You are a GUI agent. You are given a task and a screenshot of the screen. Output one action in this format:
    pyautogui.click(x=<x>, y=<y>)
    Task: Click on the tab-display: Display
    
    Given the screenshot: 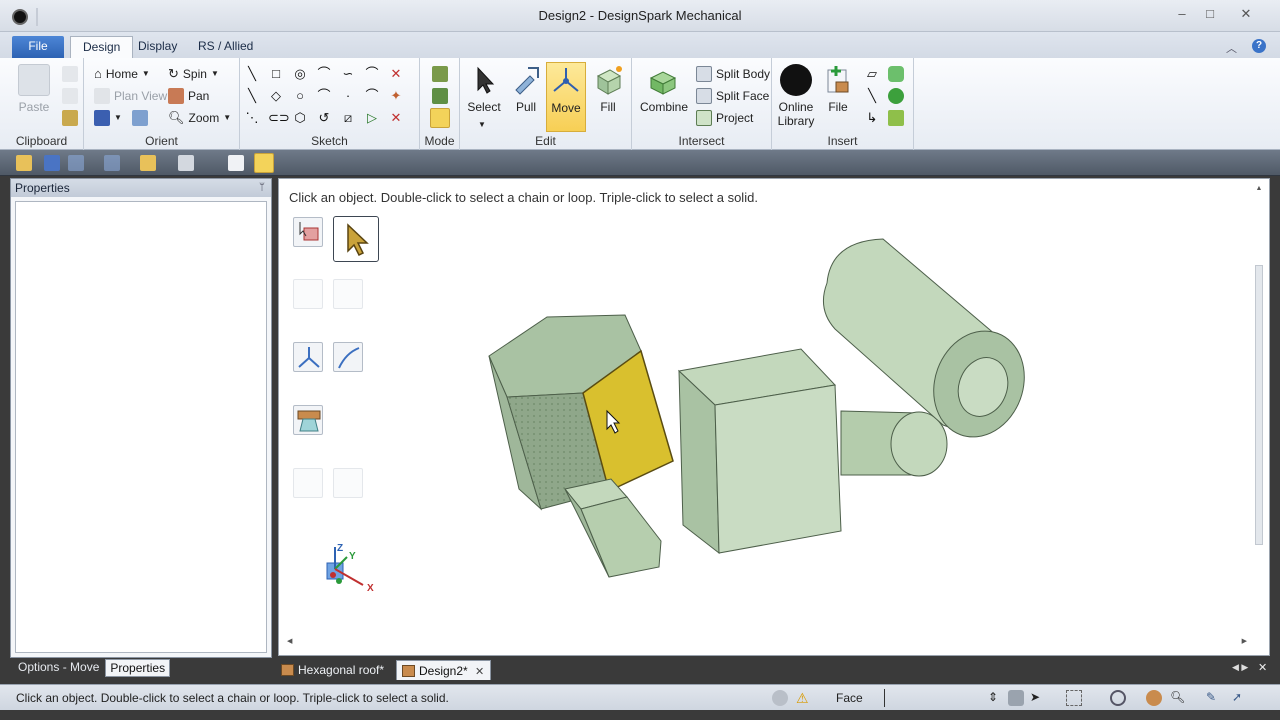 What is the action you would take?
    pyautogui.click(x=157, y=47)
    